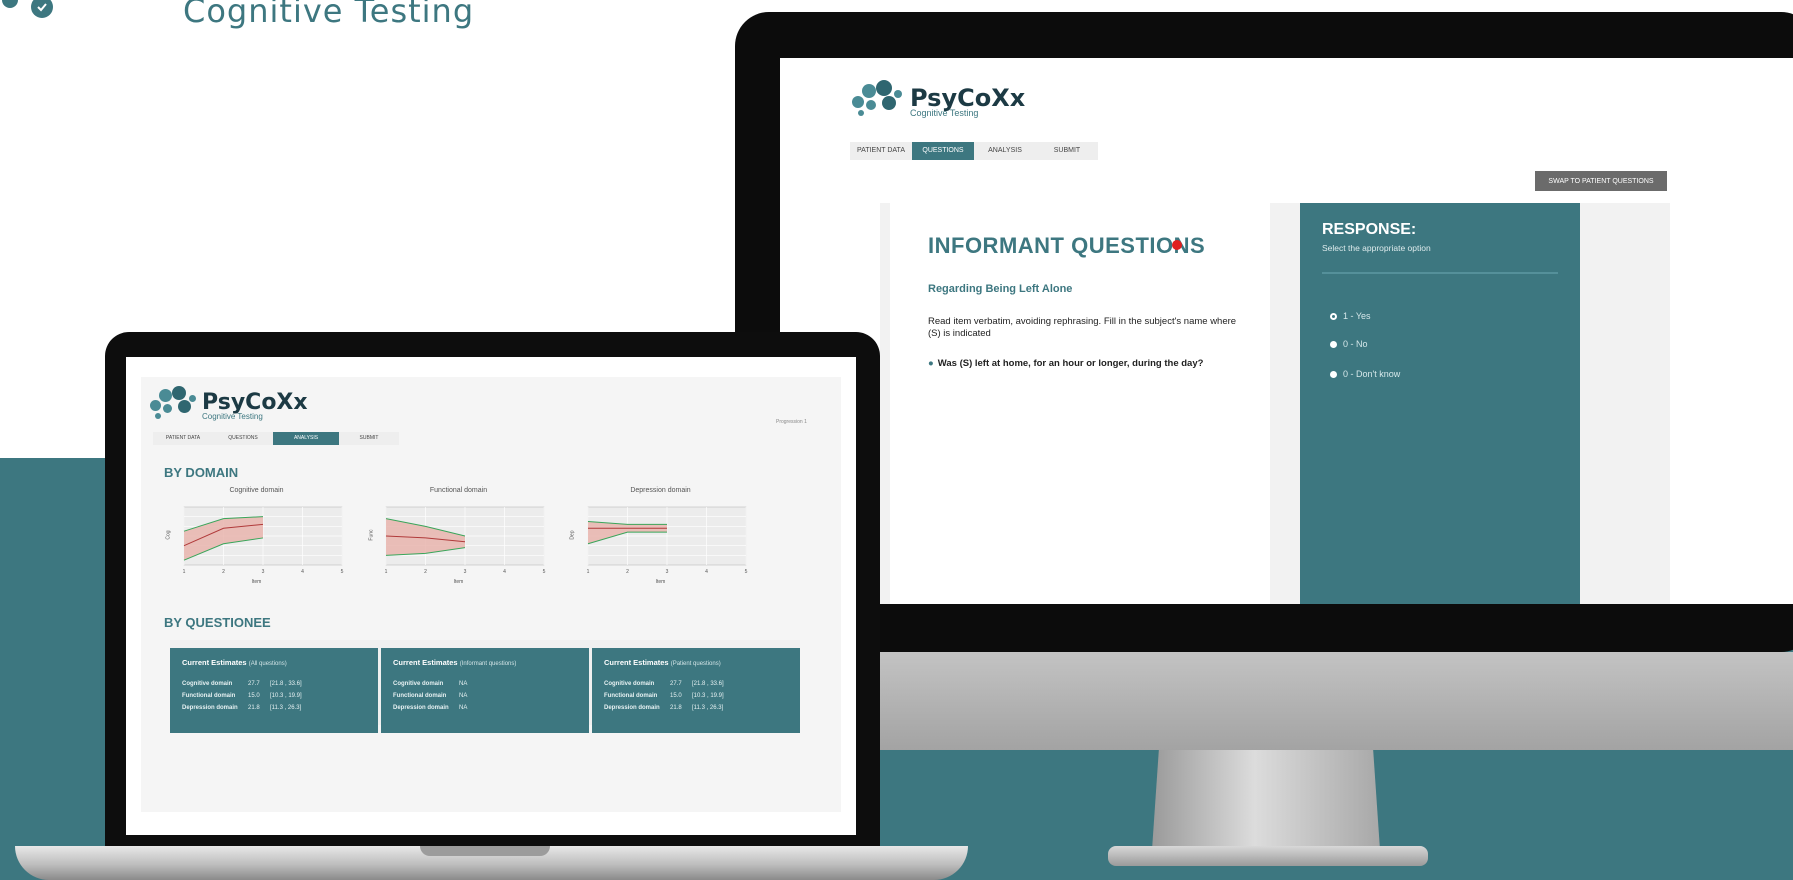 This screenshot has width=1793, height=880. Describe the element at coordinates (1440, 273) in the screenshot. I see `response-divider` at that location.